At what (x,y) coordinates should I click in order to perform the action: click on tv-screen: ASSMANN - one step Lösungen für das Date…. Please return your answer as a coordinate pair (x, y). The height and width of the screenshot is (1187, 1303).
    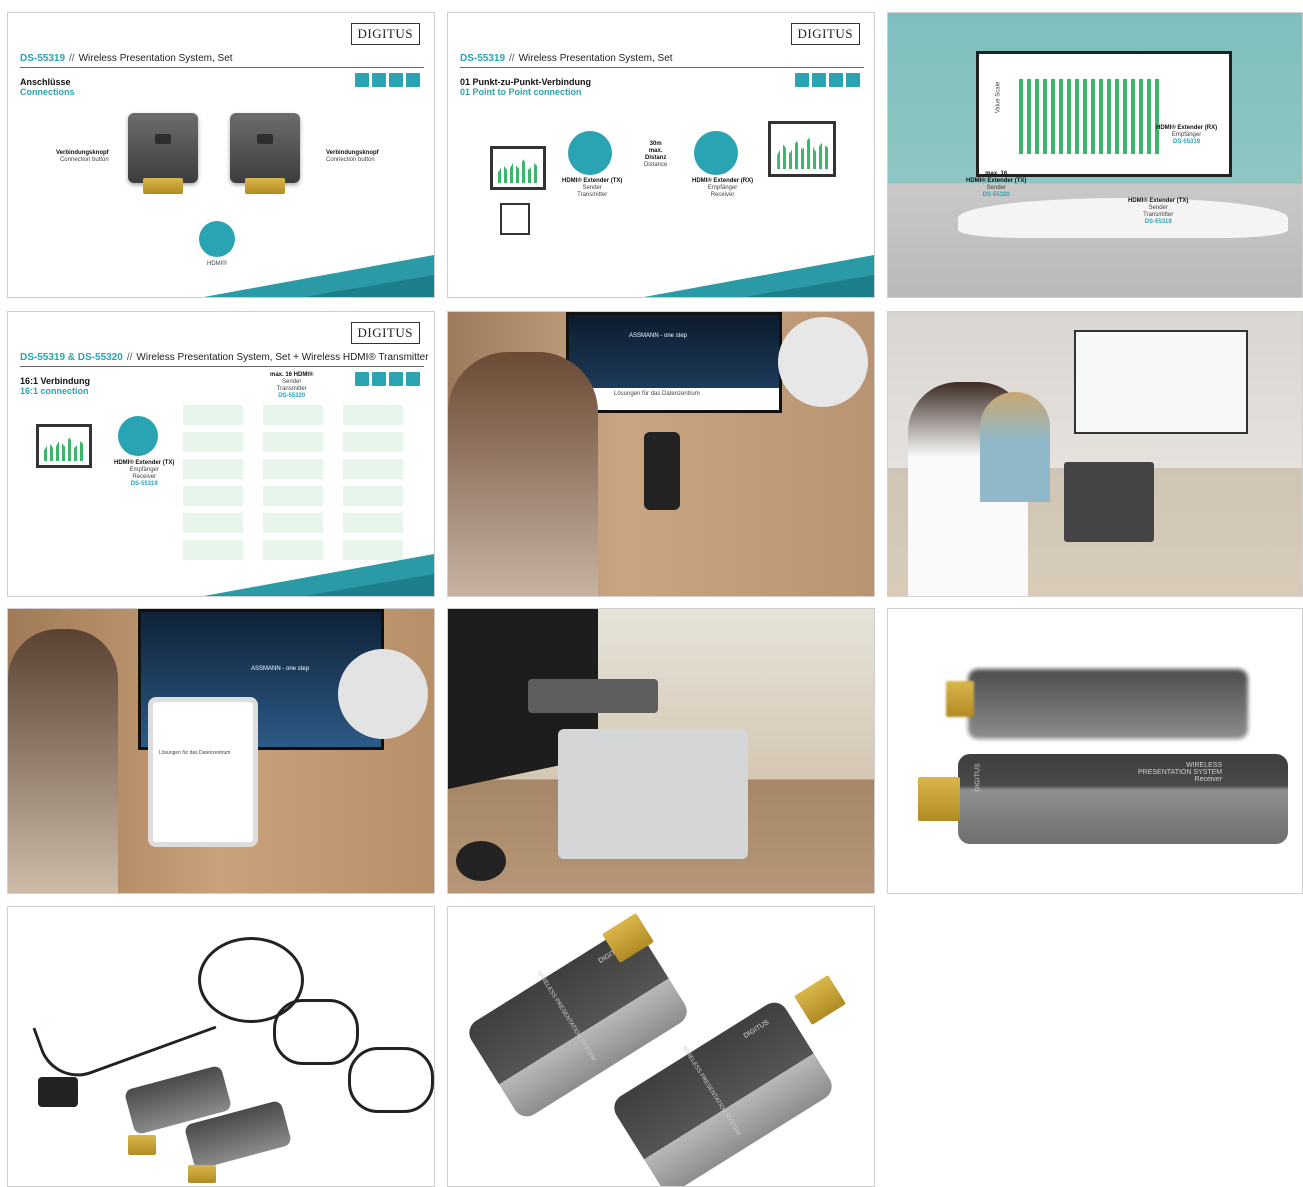
    Looking at the image, I should click on (674, 362).